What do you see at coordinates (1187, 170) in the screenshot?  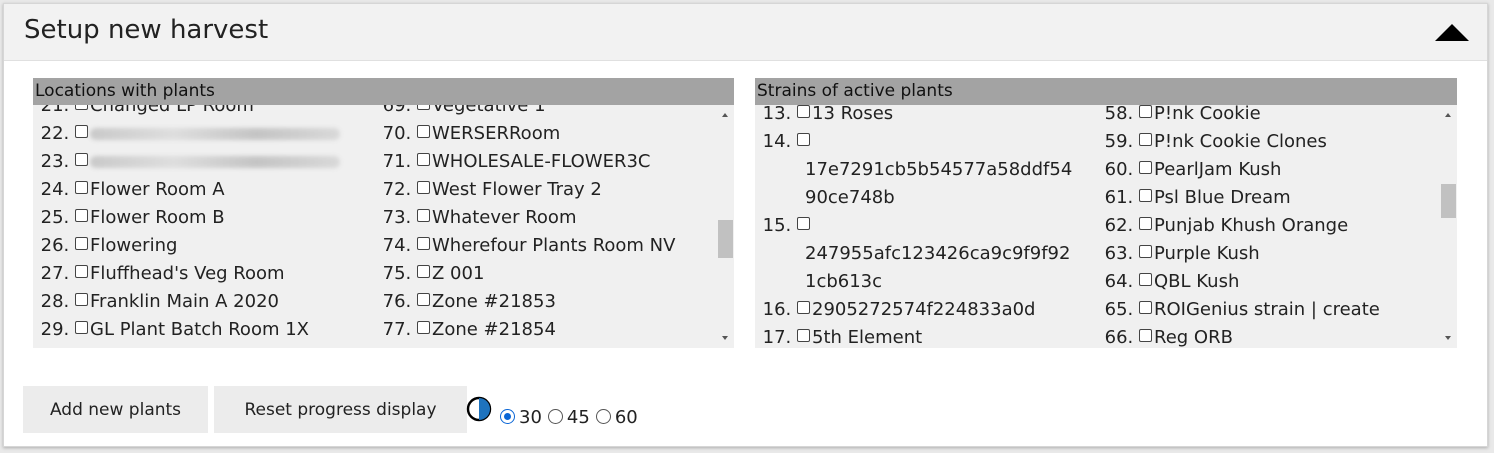 I see `list-item: 60. PearlJam Kush` at bounding box center [1187, 170].